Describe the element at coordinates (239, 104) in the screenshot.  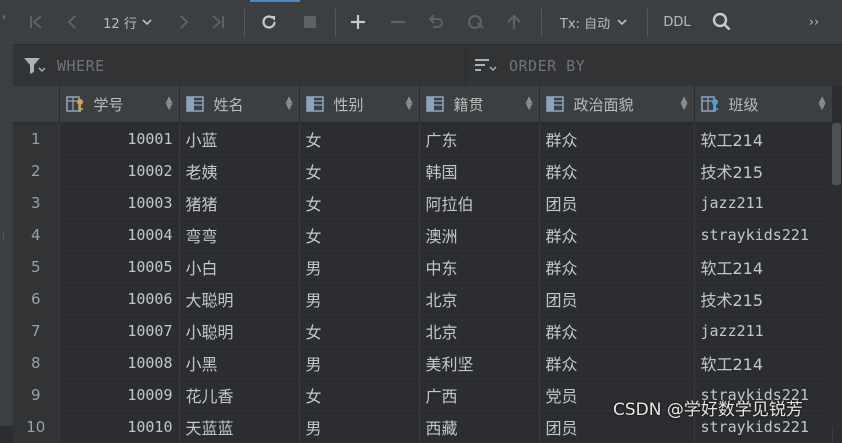
I see `column-header-name: 姓名 ▲ ▼` at that location.